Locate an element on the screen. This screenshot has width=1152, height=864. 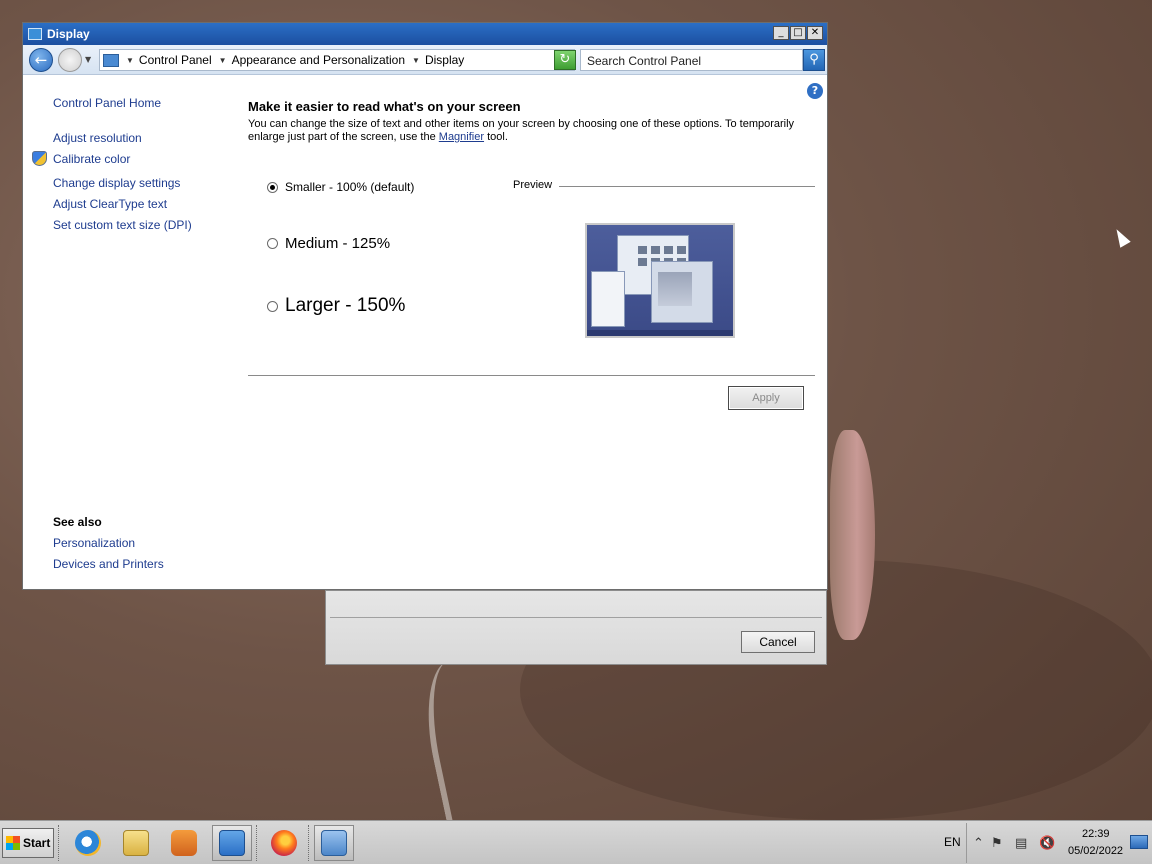
show-hidden-icons-icon: ⌃ is located at coordinates (978, 843).